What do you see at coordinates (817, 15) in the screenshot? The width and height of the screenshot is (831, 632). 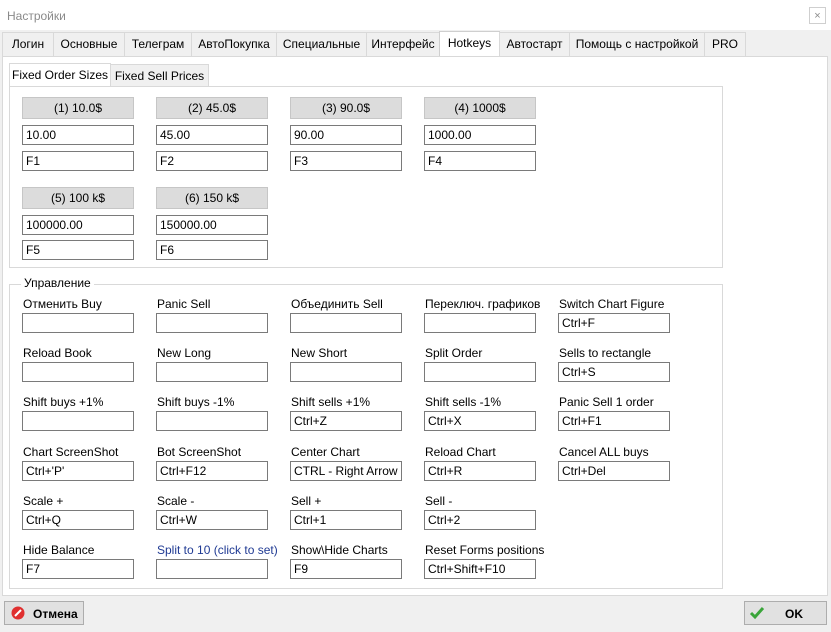 I see `close-button: ×` at bounding box center [817, 15].